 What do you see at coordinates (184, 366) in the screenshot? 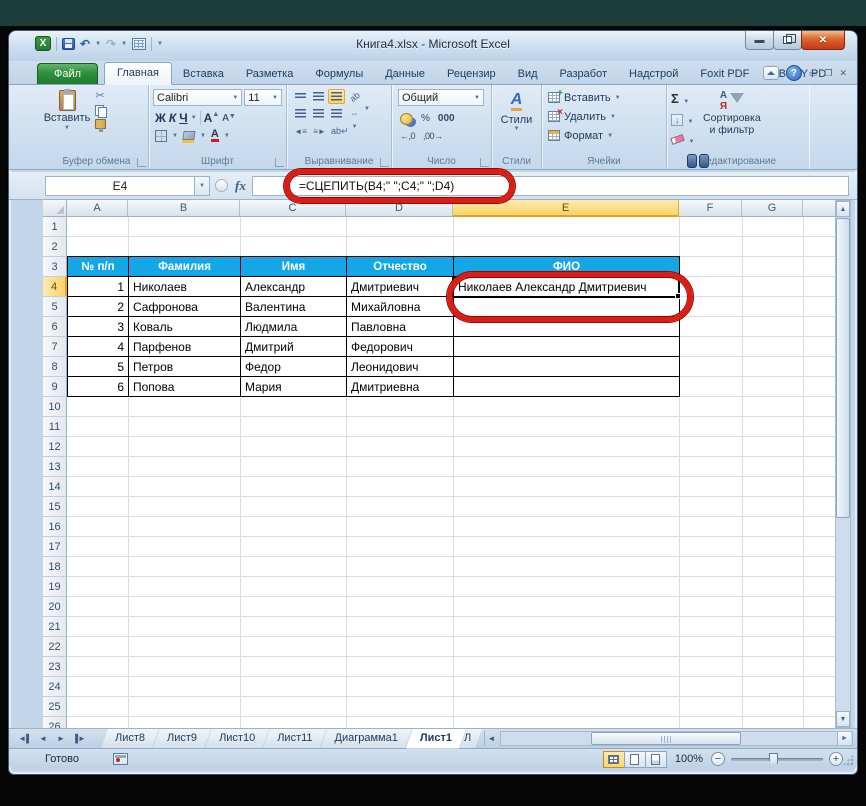
I see `cell-B8: Петров` at bounding box center [184, 366].